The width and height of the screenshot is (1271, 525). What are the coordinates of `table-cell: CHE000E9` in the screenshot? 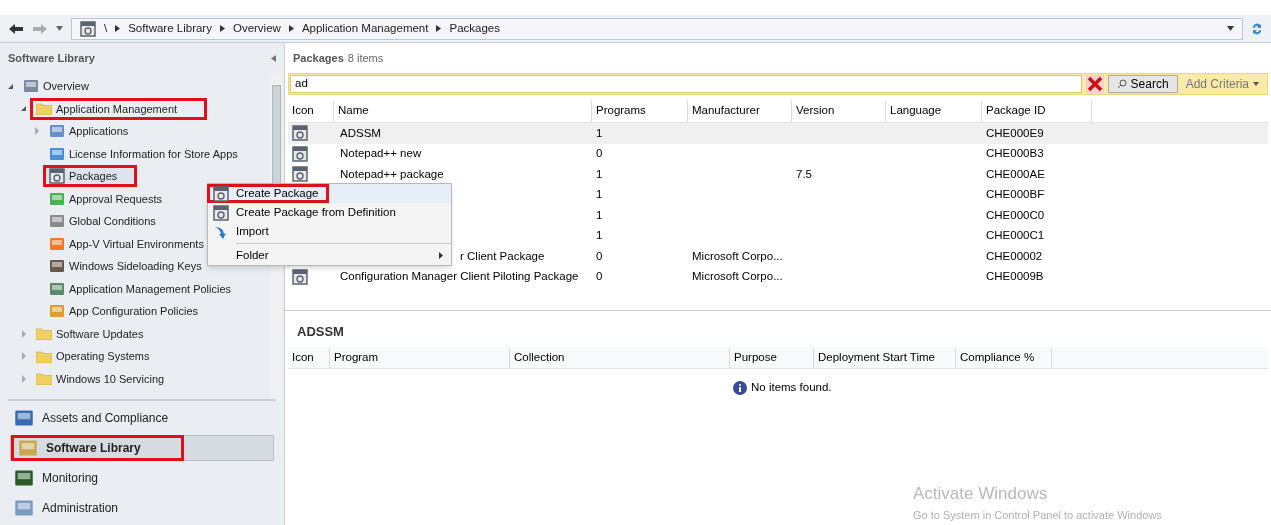 It's located at (1015, 132).